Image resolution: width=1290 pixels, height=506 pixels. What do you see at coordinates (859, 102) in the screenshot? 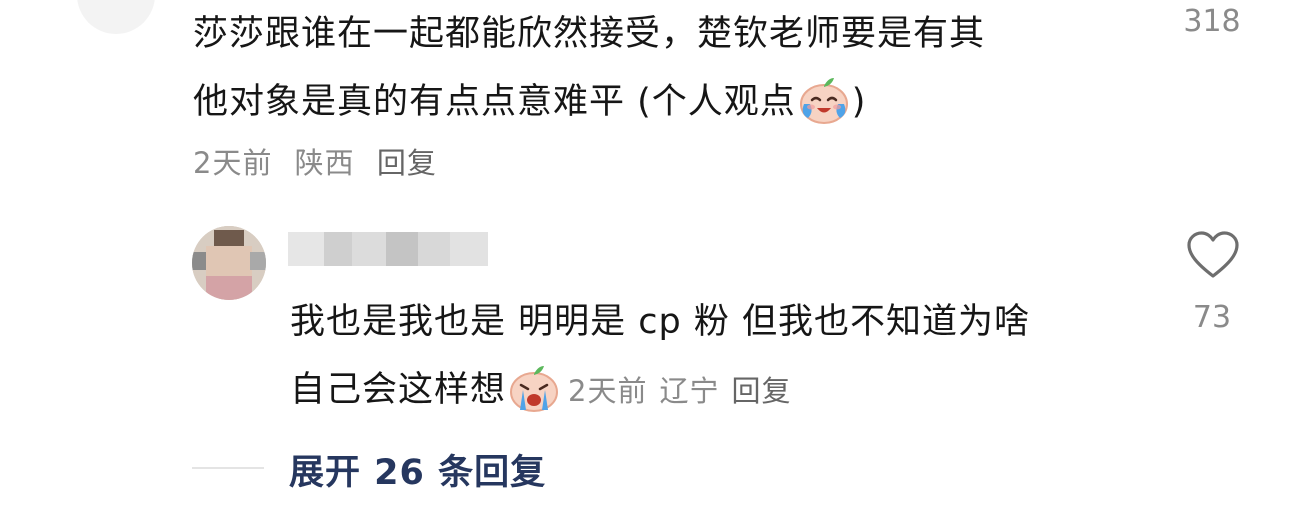
I see `parent-comment-line-2-end: )` at bounding box center [859, 102].